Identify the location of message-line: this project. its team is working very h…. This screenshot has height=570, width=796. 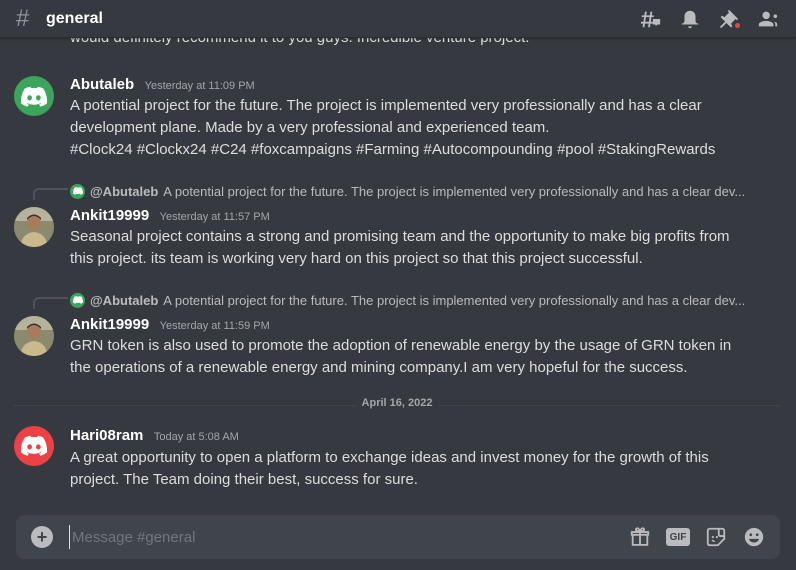
(356, 258).